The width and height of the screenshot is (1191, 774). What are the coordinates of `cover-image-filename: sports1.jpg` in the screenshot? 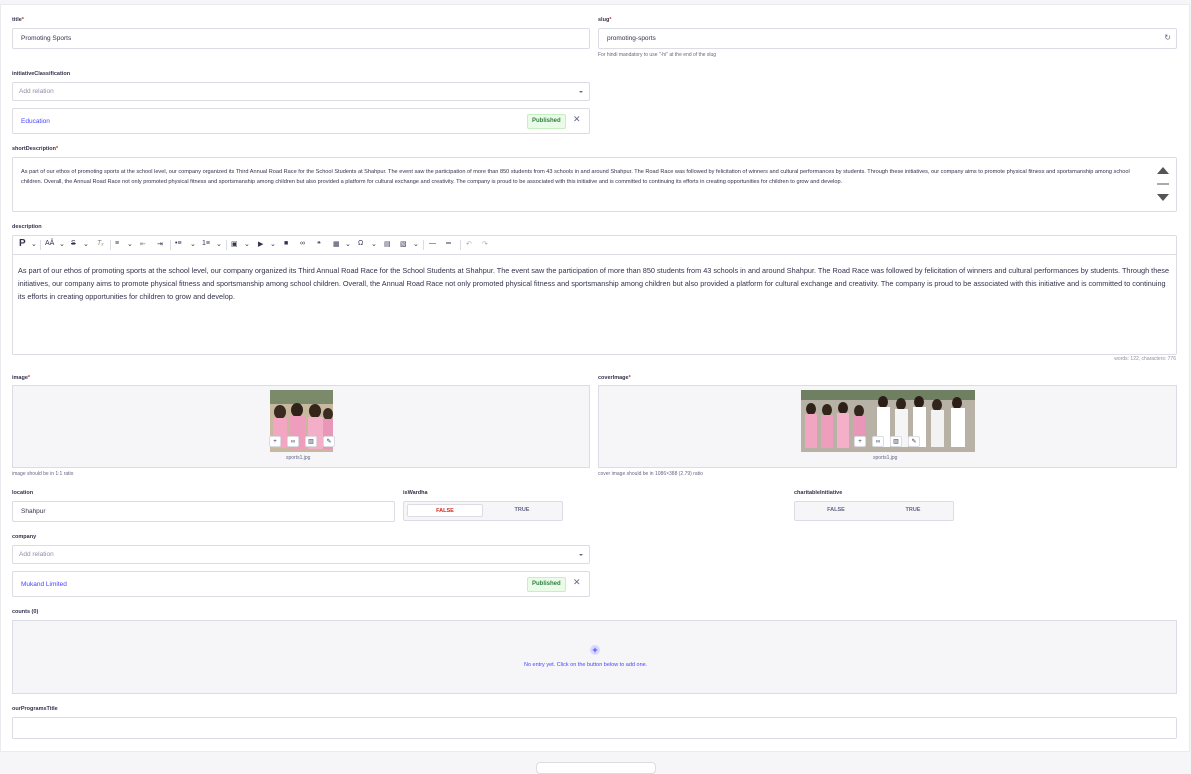 It's located at (885, 458).